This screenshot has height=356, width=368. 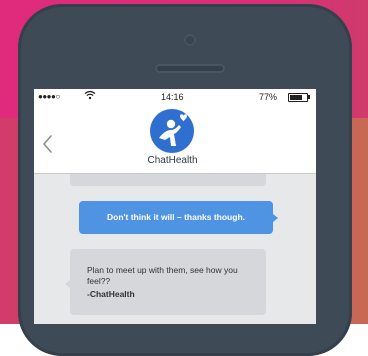 I want to click on wifi-icon, so click(x=90, y=96).